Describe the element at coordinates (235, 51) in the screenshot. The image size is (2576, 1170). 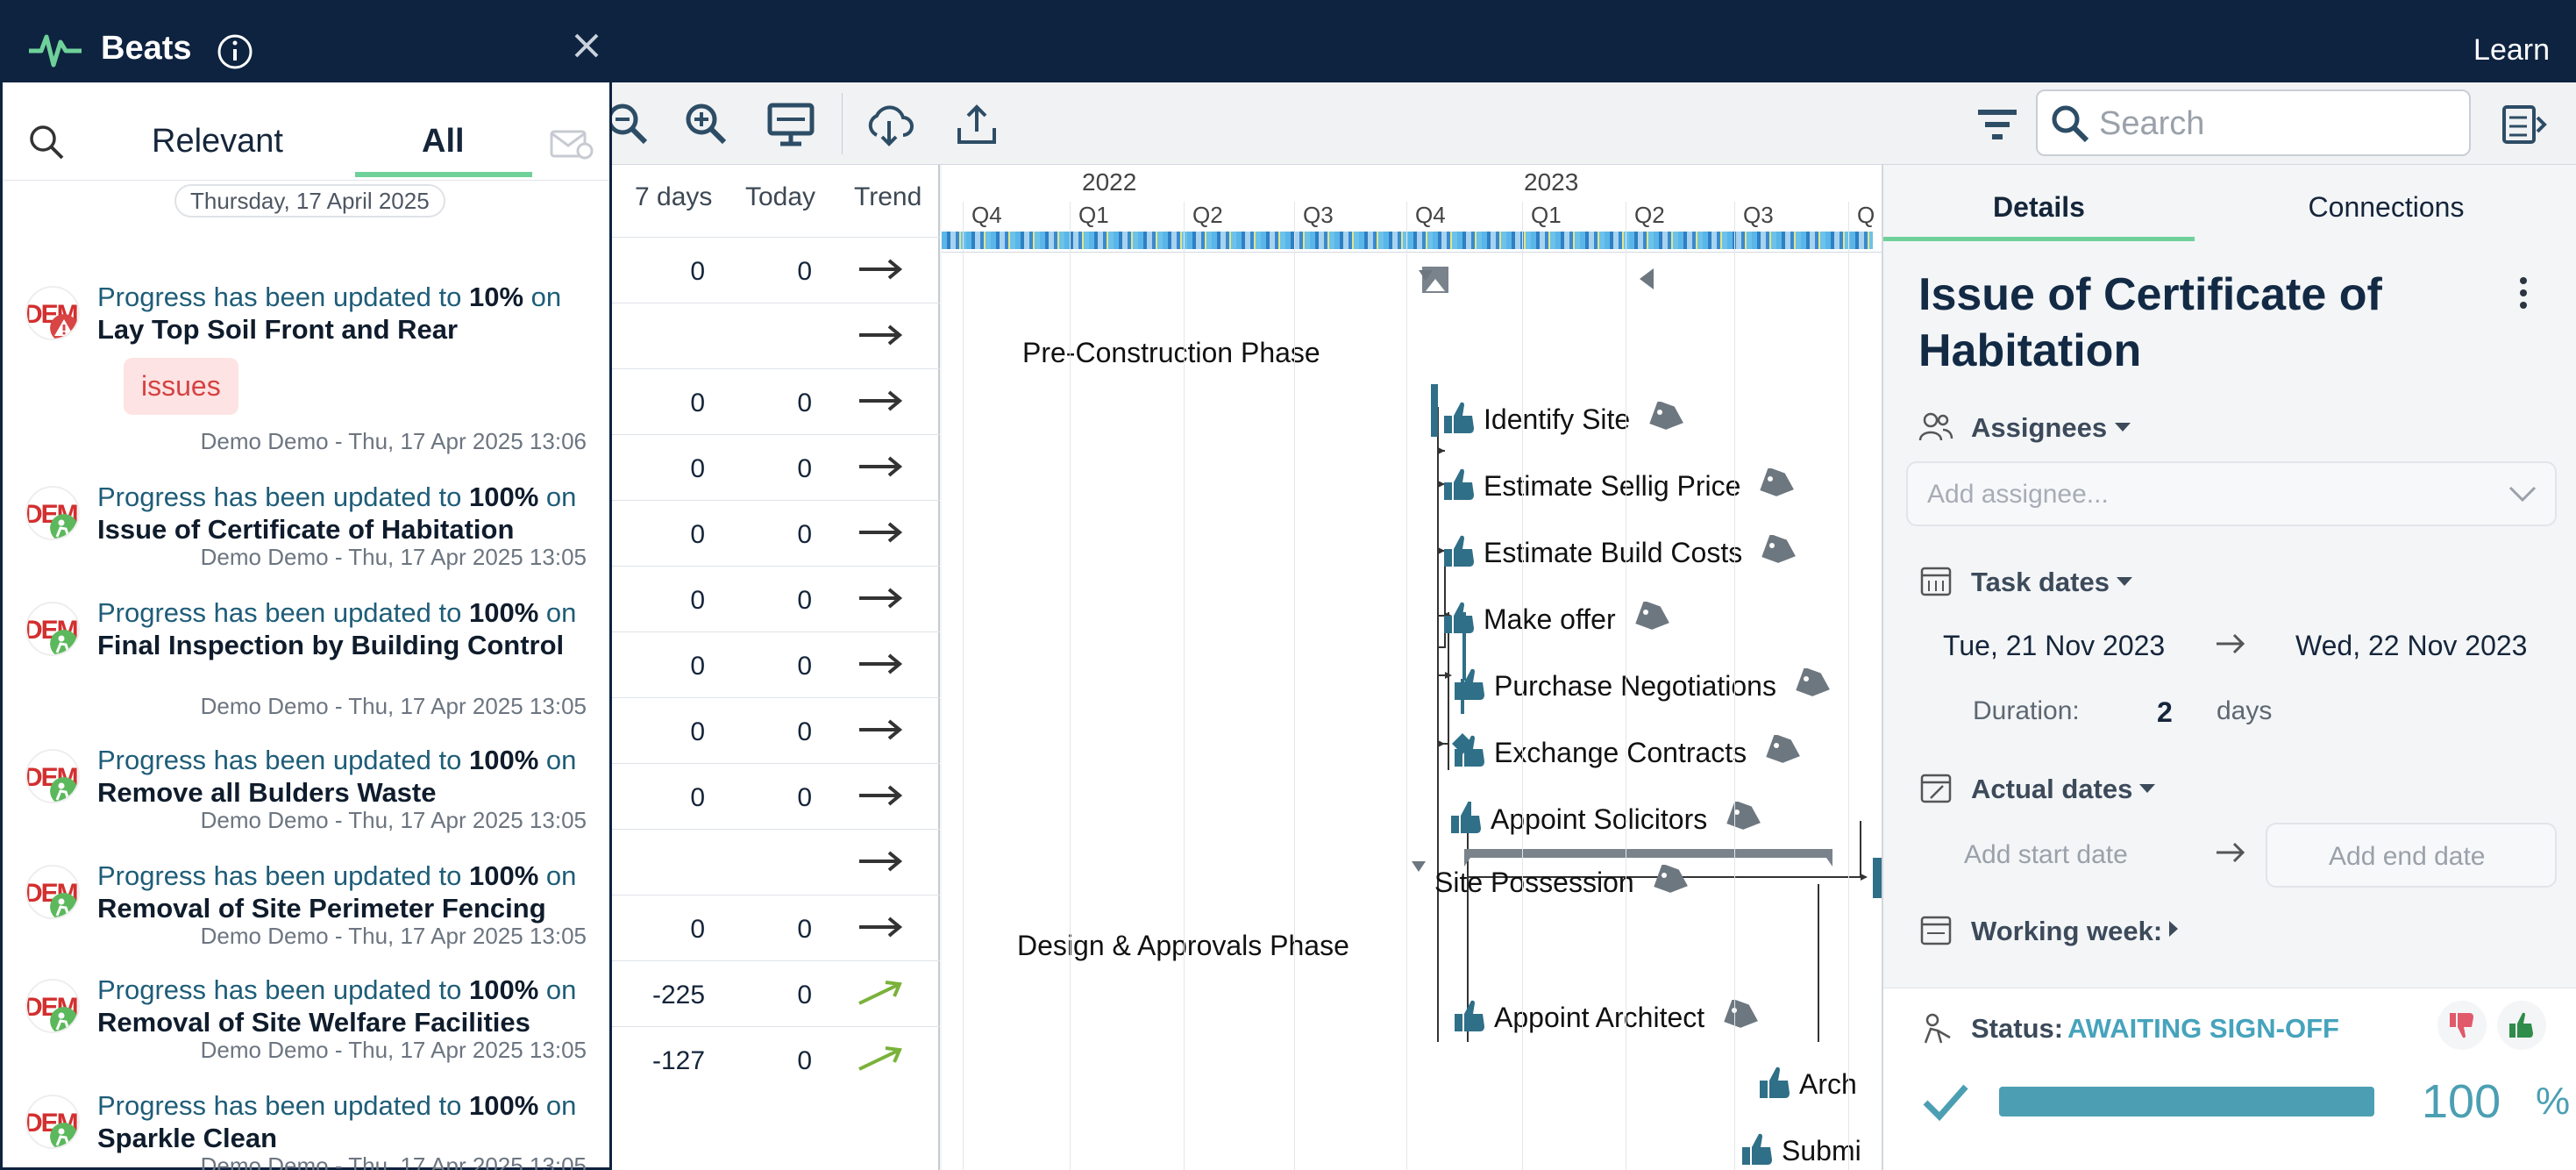
I see `info-icon` at that location.